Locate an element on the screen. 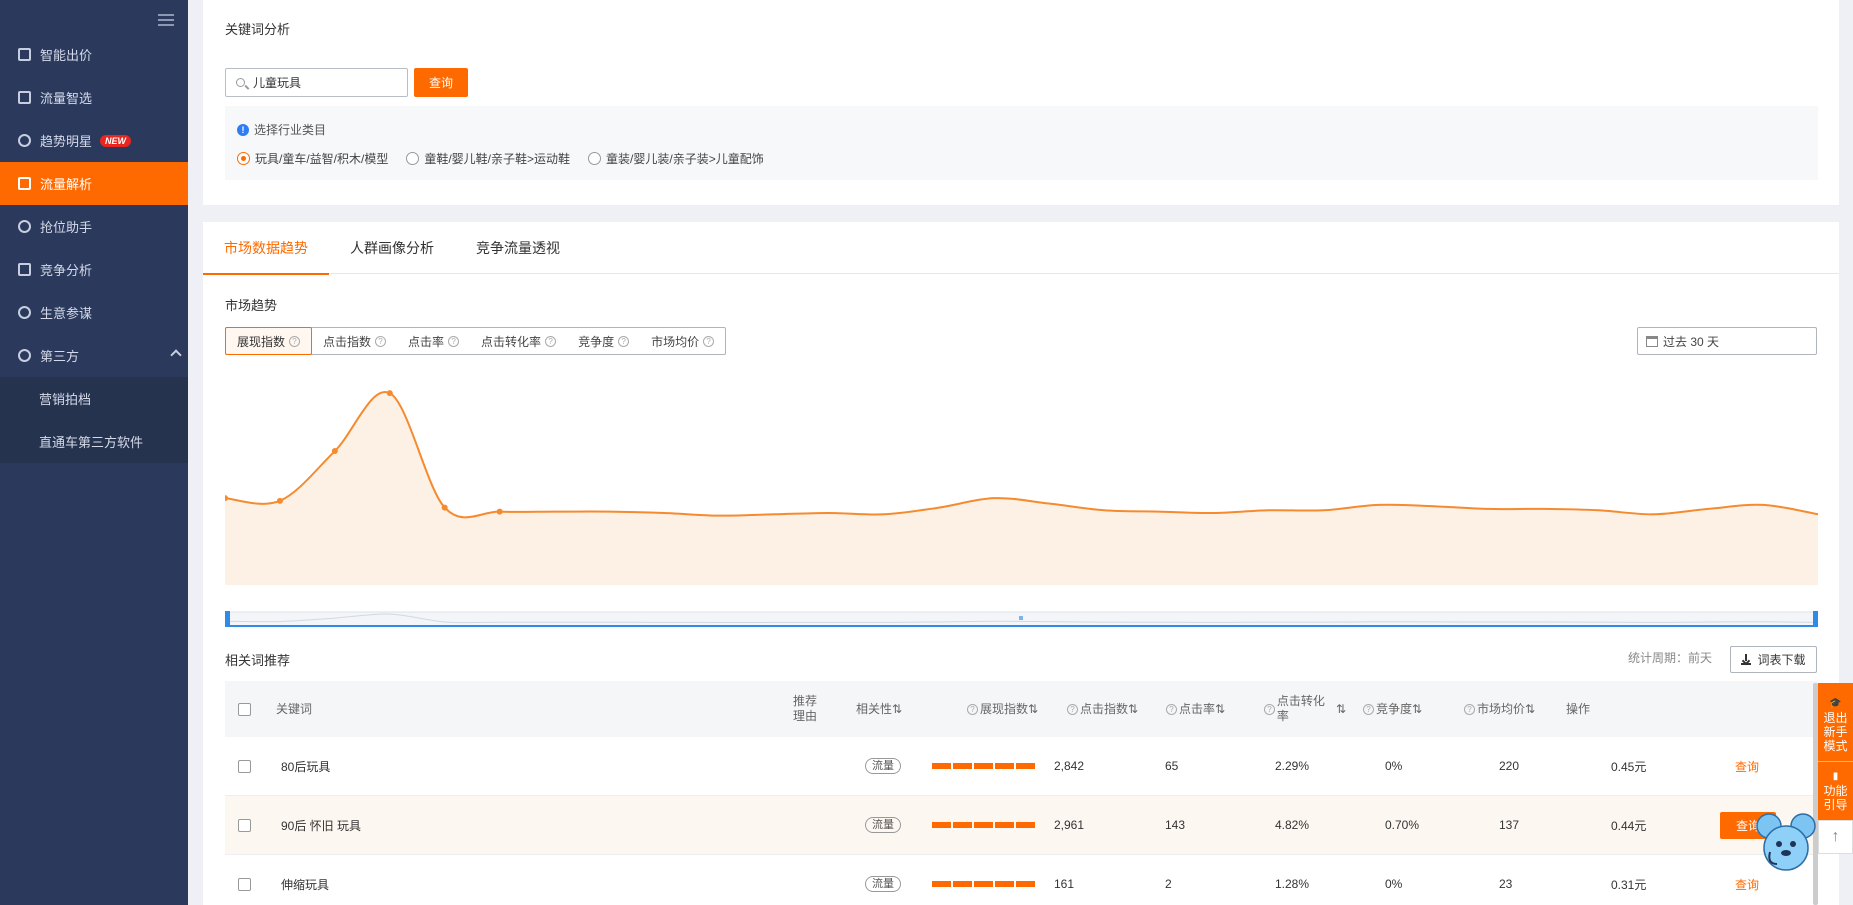  slider-handle-left is located at coordinates (227, 619).